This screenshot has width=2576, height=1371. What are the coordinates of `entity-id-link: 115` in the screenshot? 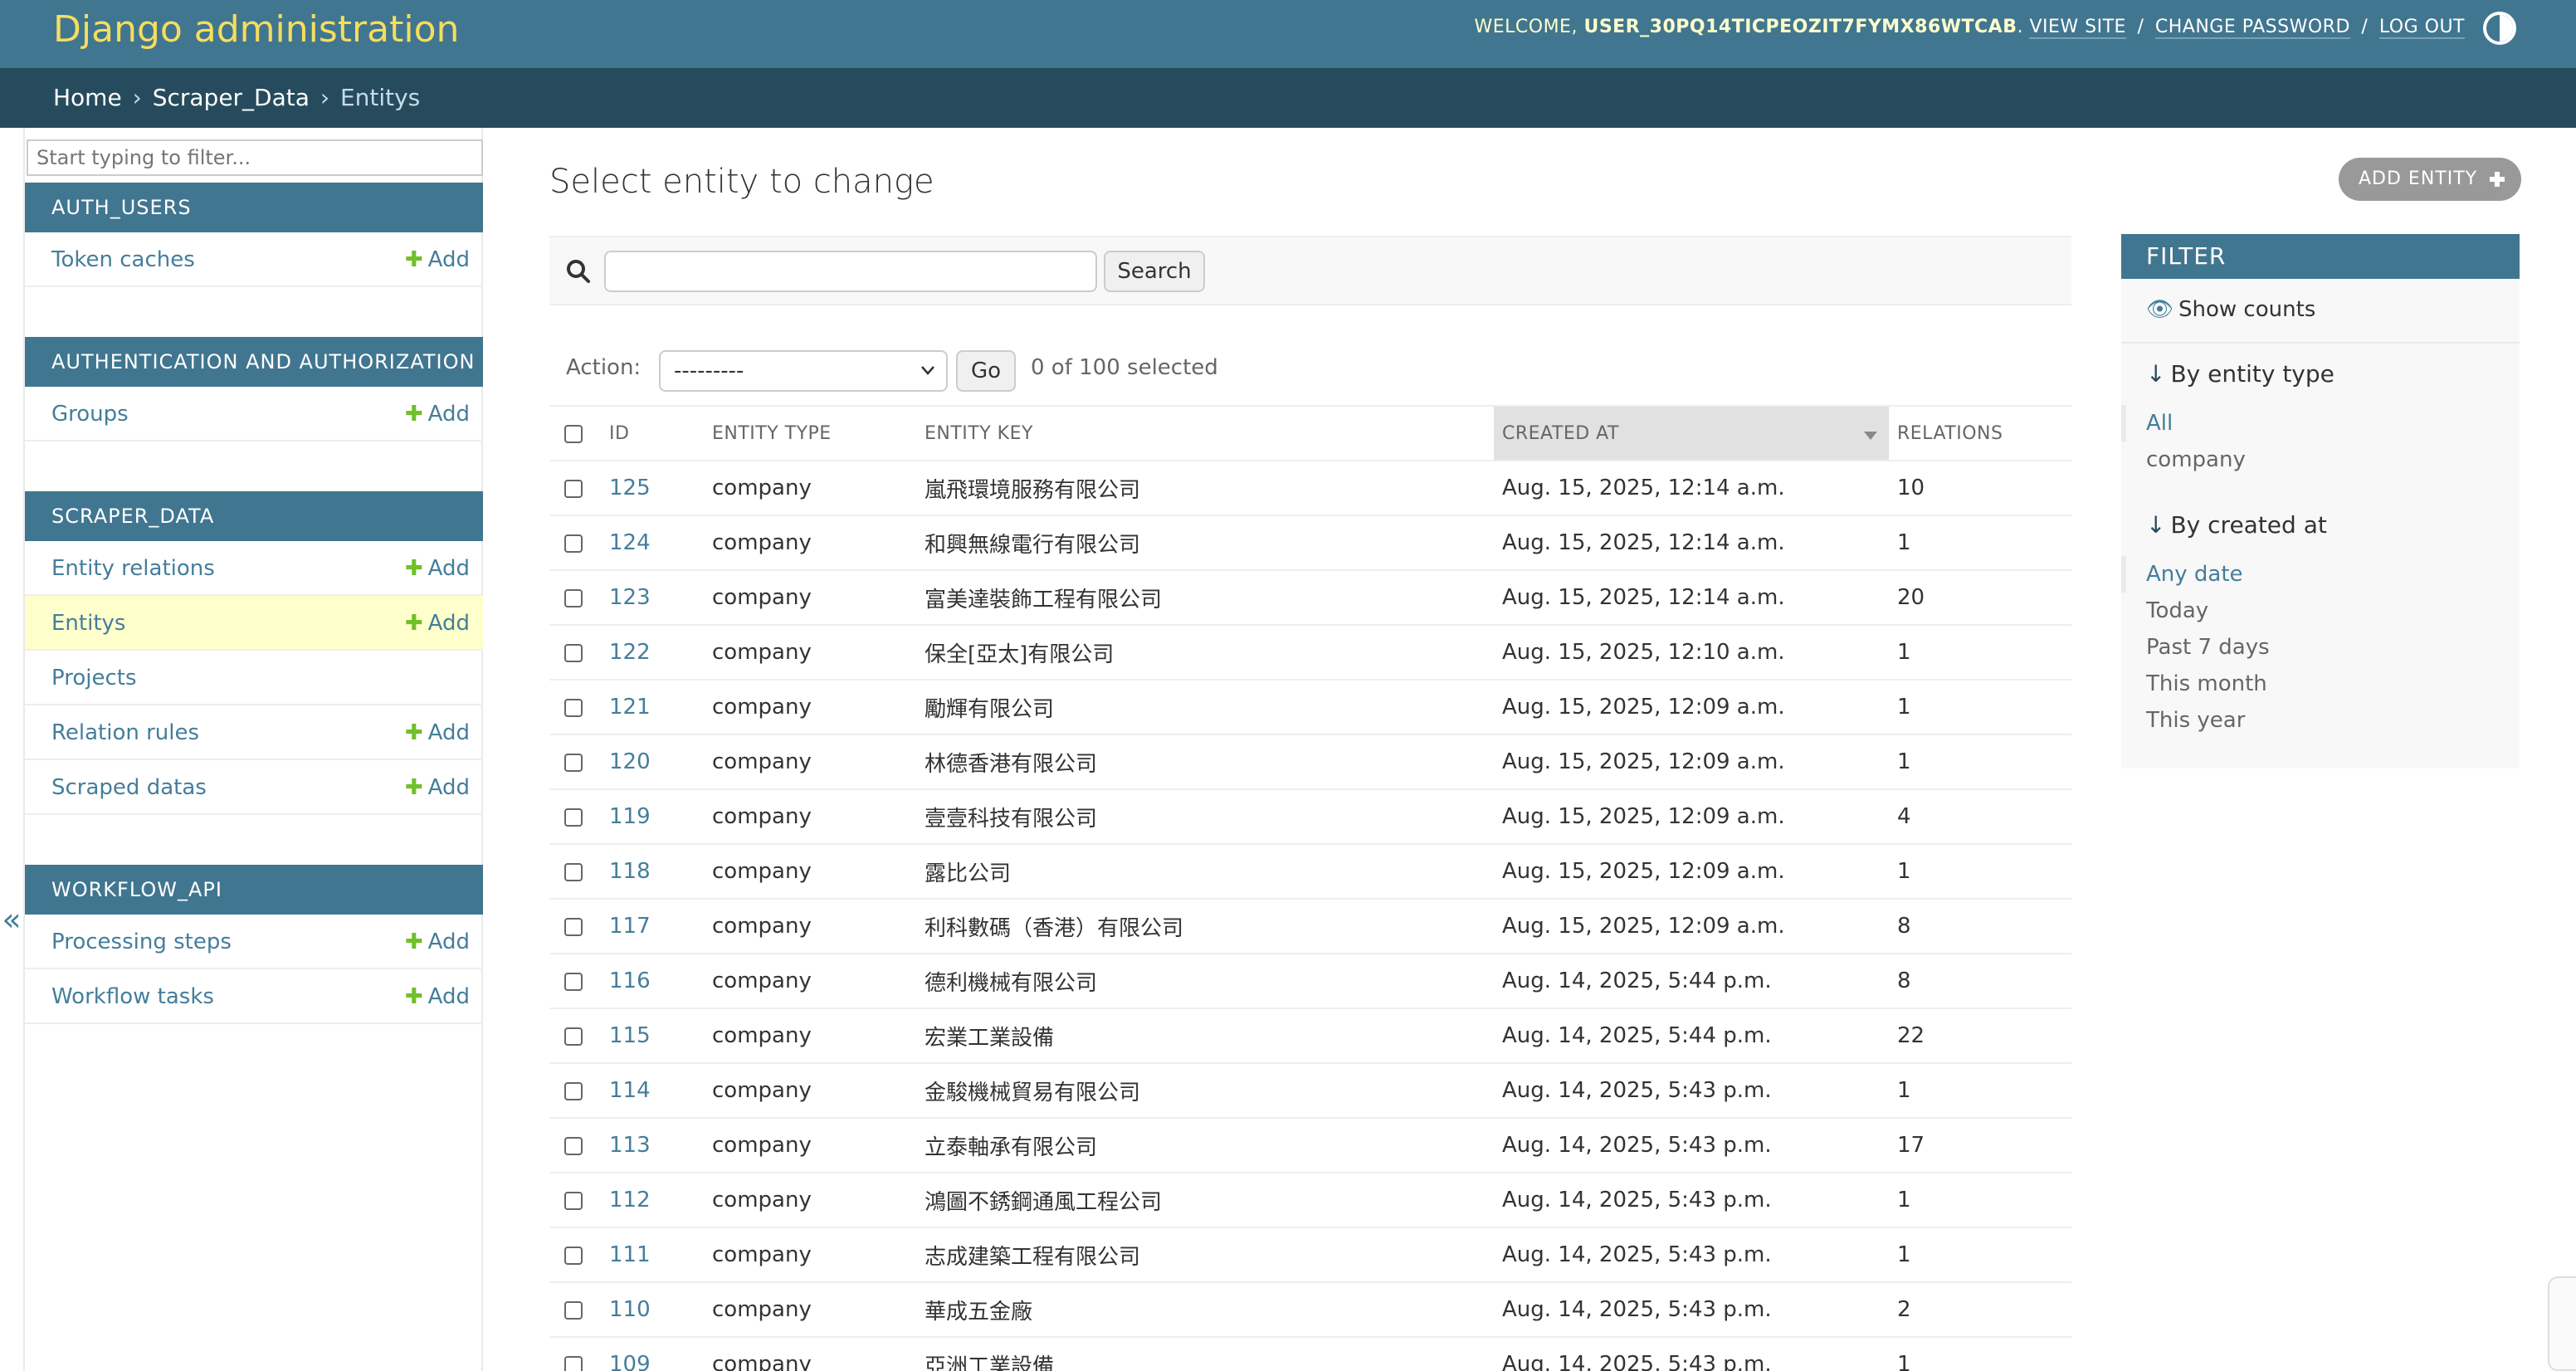 It's located at (630, 1035).